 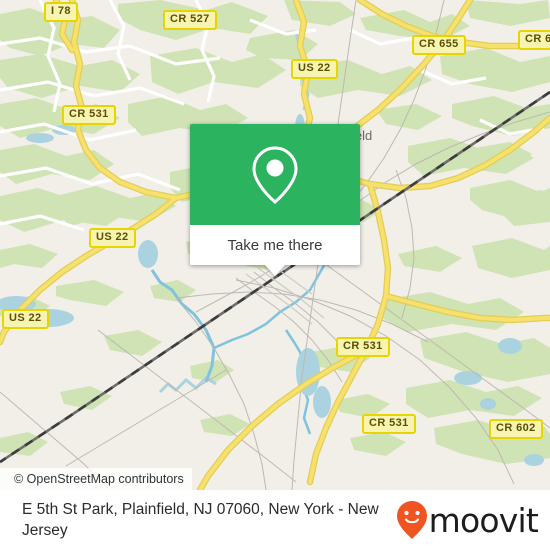 I want to click on road-shield: I 78, so click(x=61, y=12).